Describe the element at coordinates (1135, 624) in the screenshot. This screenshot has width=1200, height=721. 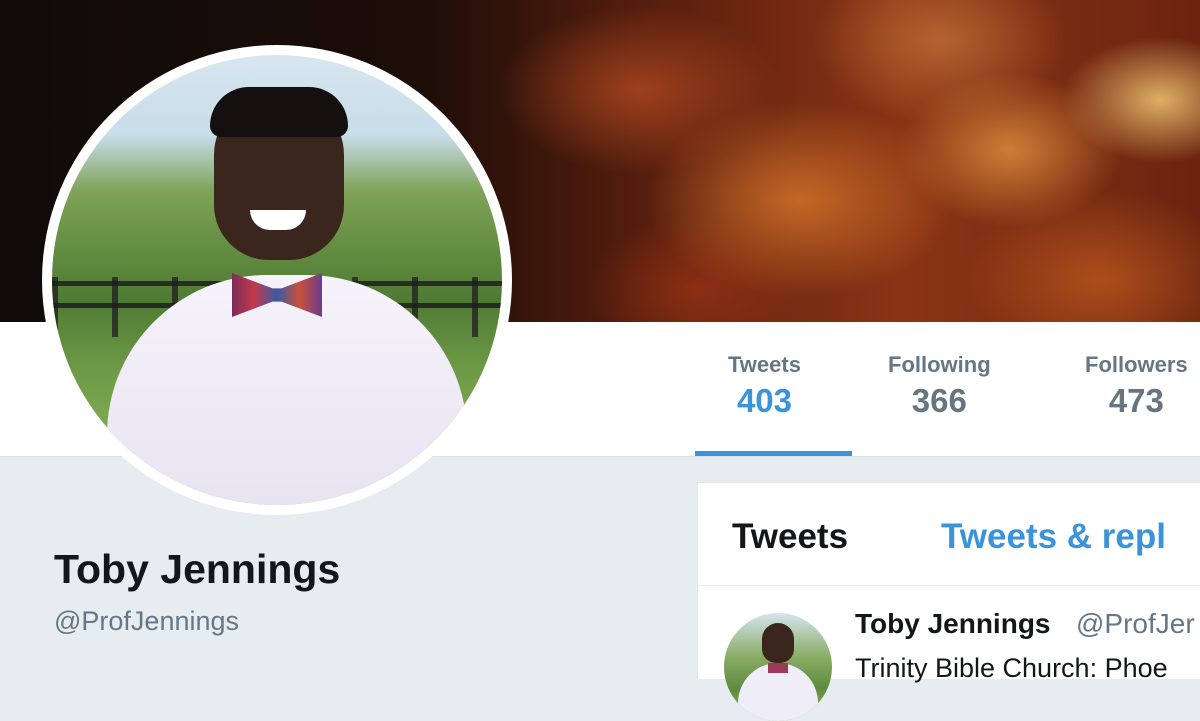
I see `tweet-author-handle: @ProfJer` at that location.